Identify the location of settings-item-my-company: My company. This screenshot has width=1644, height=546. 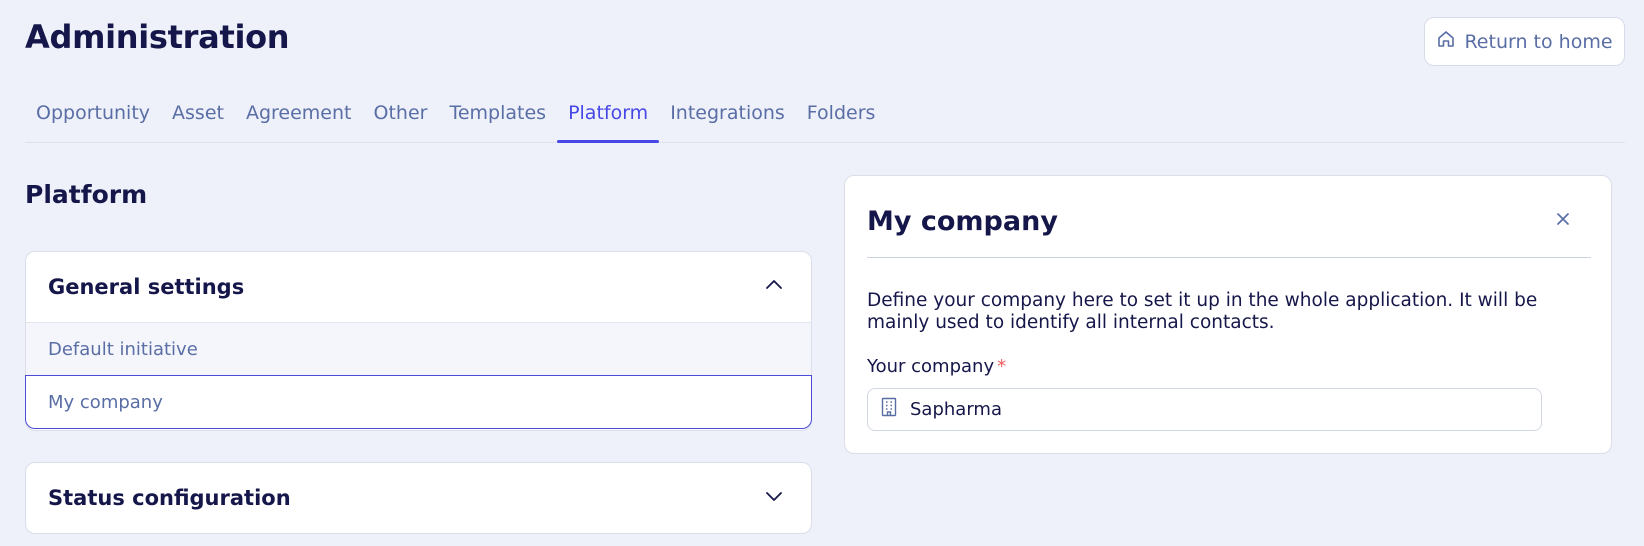
(418, 402).